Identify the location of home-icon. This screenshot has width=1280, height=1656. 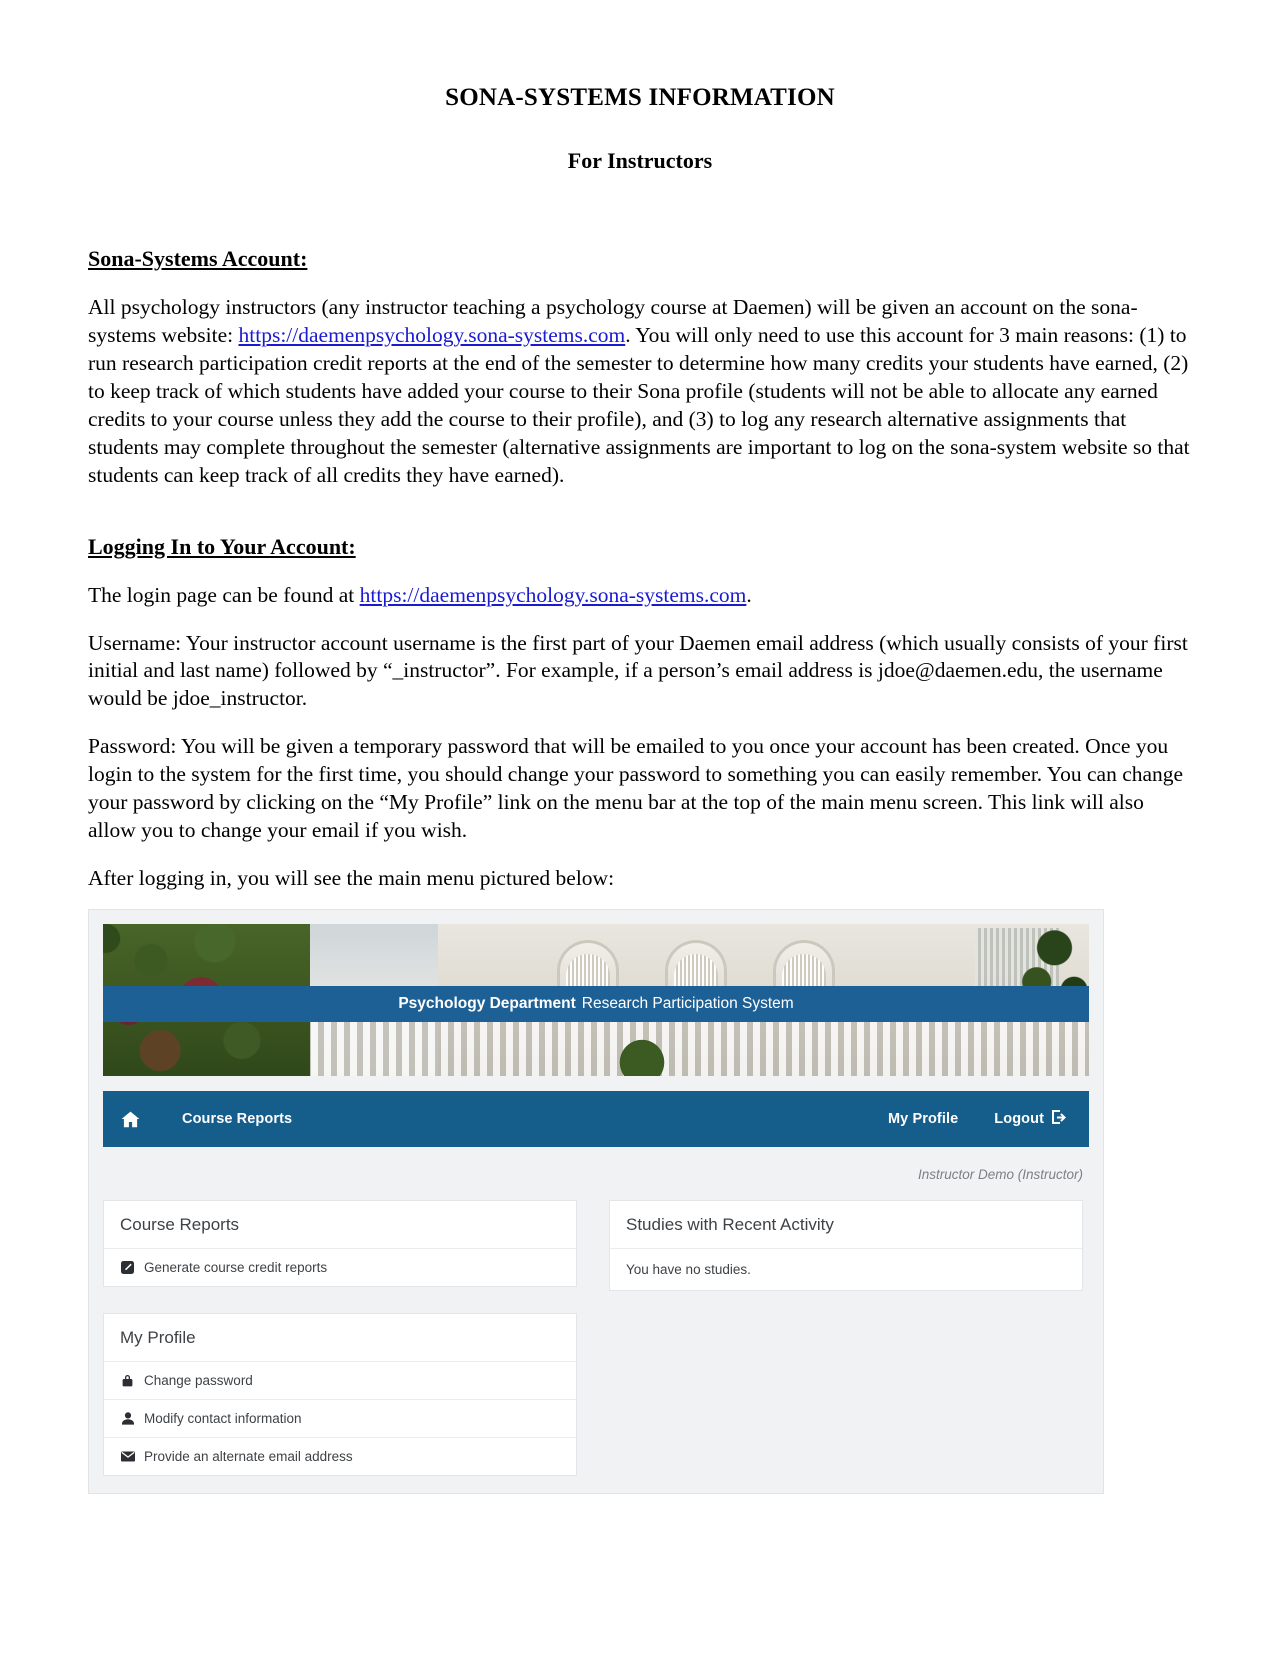
(130, 1119).